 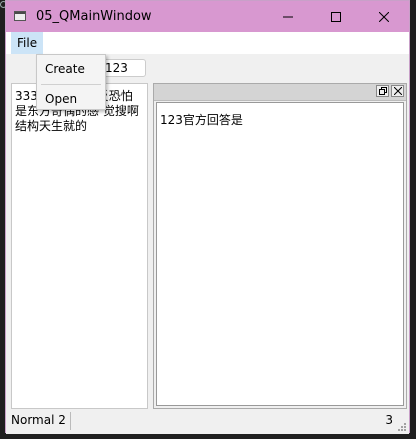 I want to click on file-dropdown-menu: Create Open, so click(x=71, y=82).